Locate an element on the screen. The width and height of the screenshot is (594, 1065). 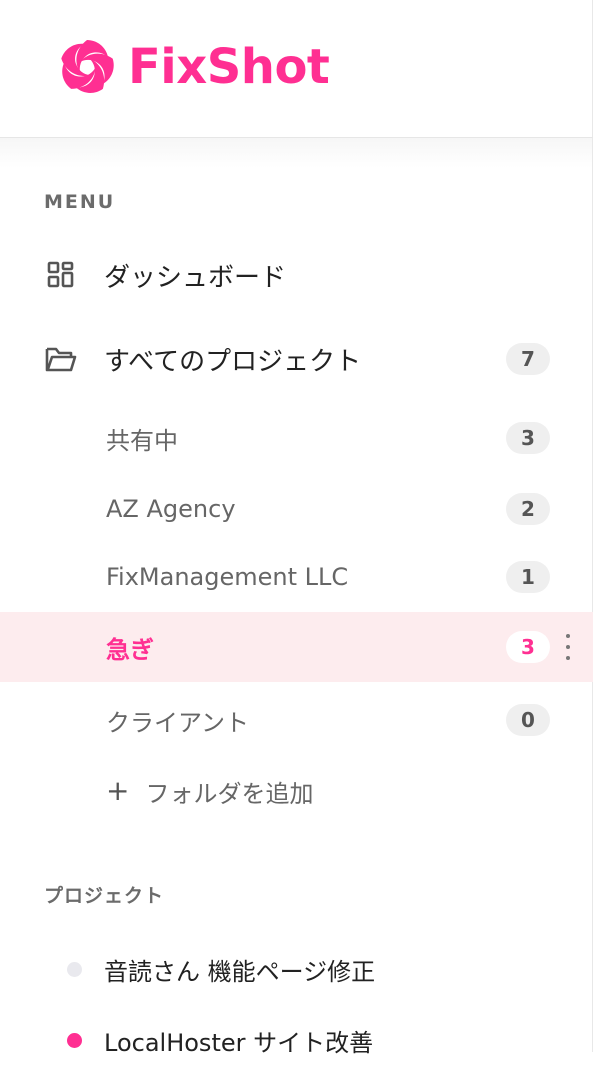
folder-count-badge: 2 is located at coordinates (528, 509).